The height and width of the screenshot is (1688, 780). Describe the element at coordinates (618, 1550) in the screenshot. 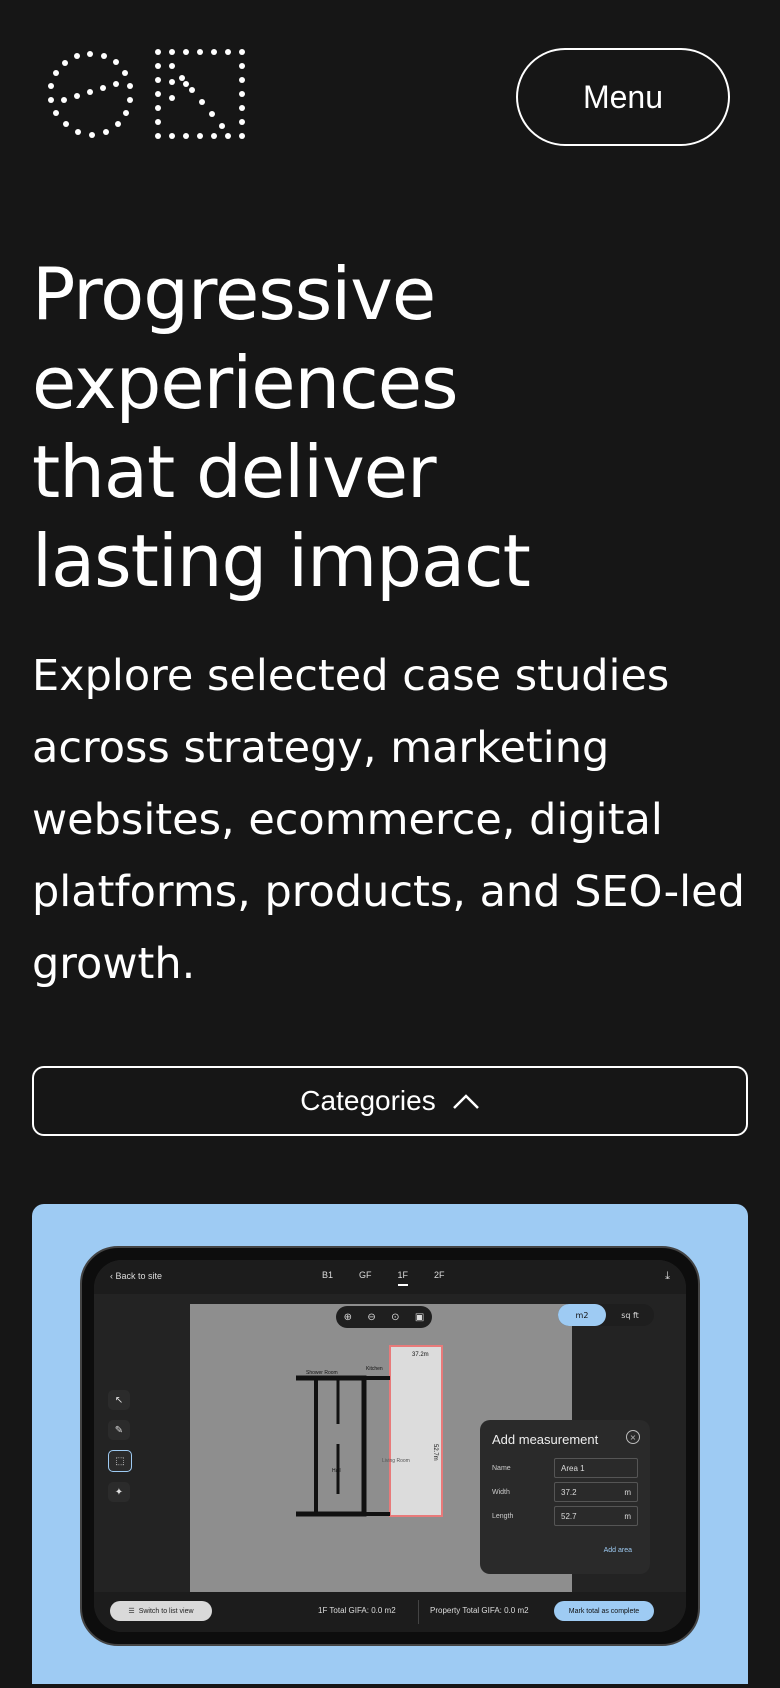

I see `add-area-button: Add area` at that location.